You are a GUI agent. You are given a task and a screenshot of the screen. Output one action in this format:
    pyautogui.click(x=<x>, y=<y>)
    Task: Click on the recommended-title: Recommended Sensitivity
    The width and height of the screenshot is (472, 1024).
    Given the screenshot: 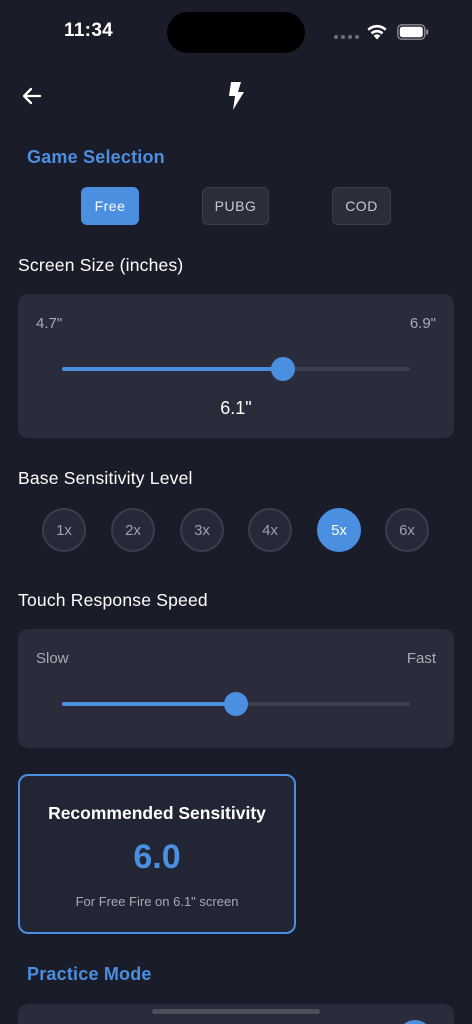 What is the action you would take?
    pyautogui.click(x=157, y=813)
    